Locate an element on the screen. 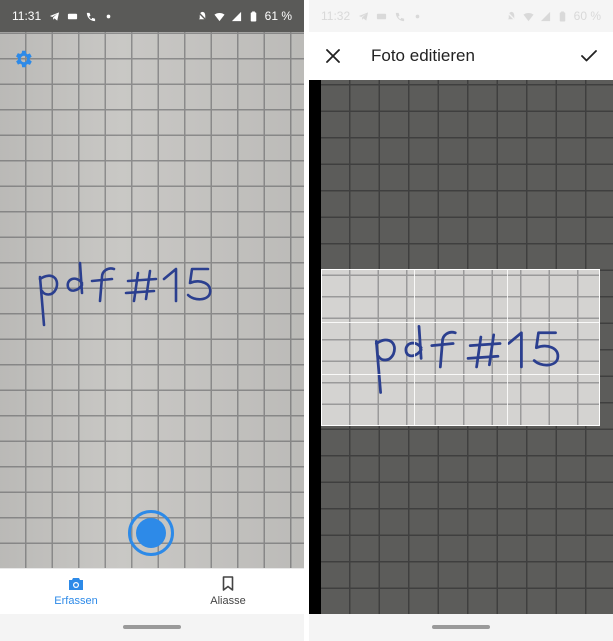 The height and width of the screenshot is (641, 613). bookmark-icon is located at coordinates (228, 583).